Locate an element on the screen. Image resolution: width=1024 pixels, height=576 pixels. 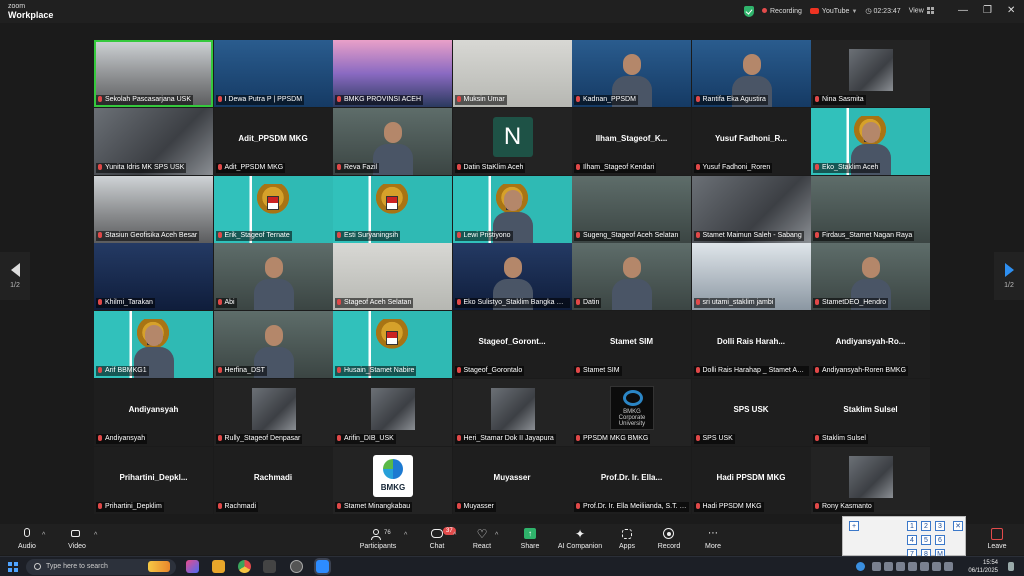
participant-tile: Yusuf Fadhoni_R... Yusuf Fadhoni_Roren is located at coordinates (751, 141).